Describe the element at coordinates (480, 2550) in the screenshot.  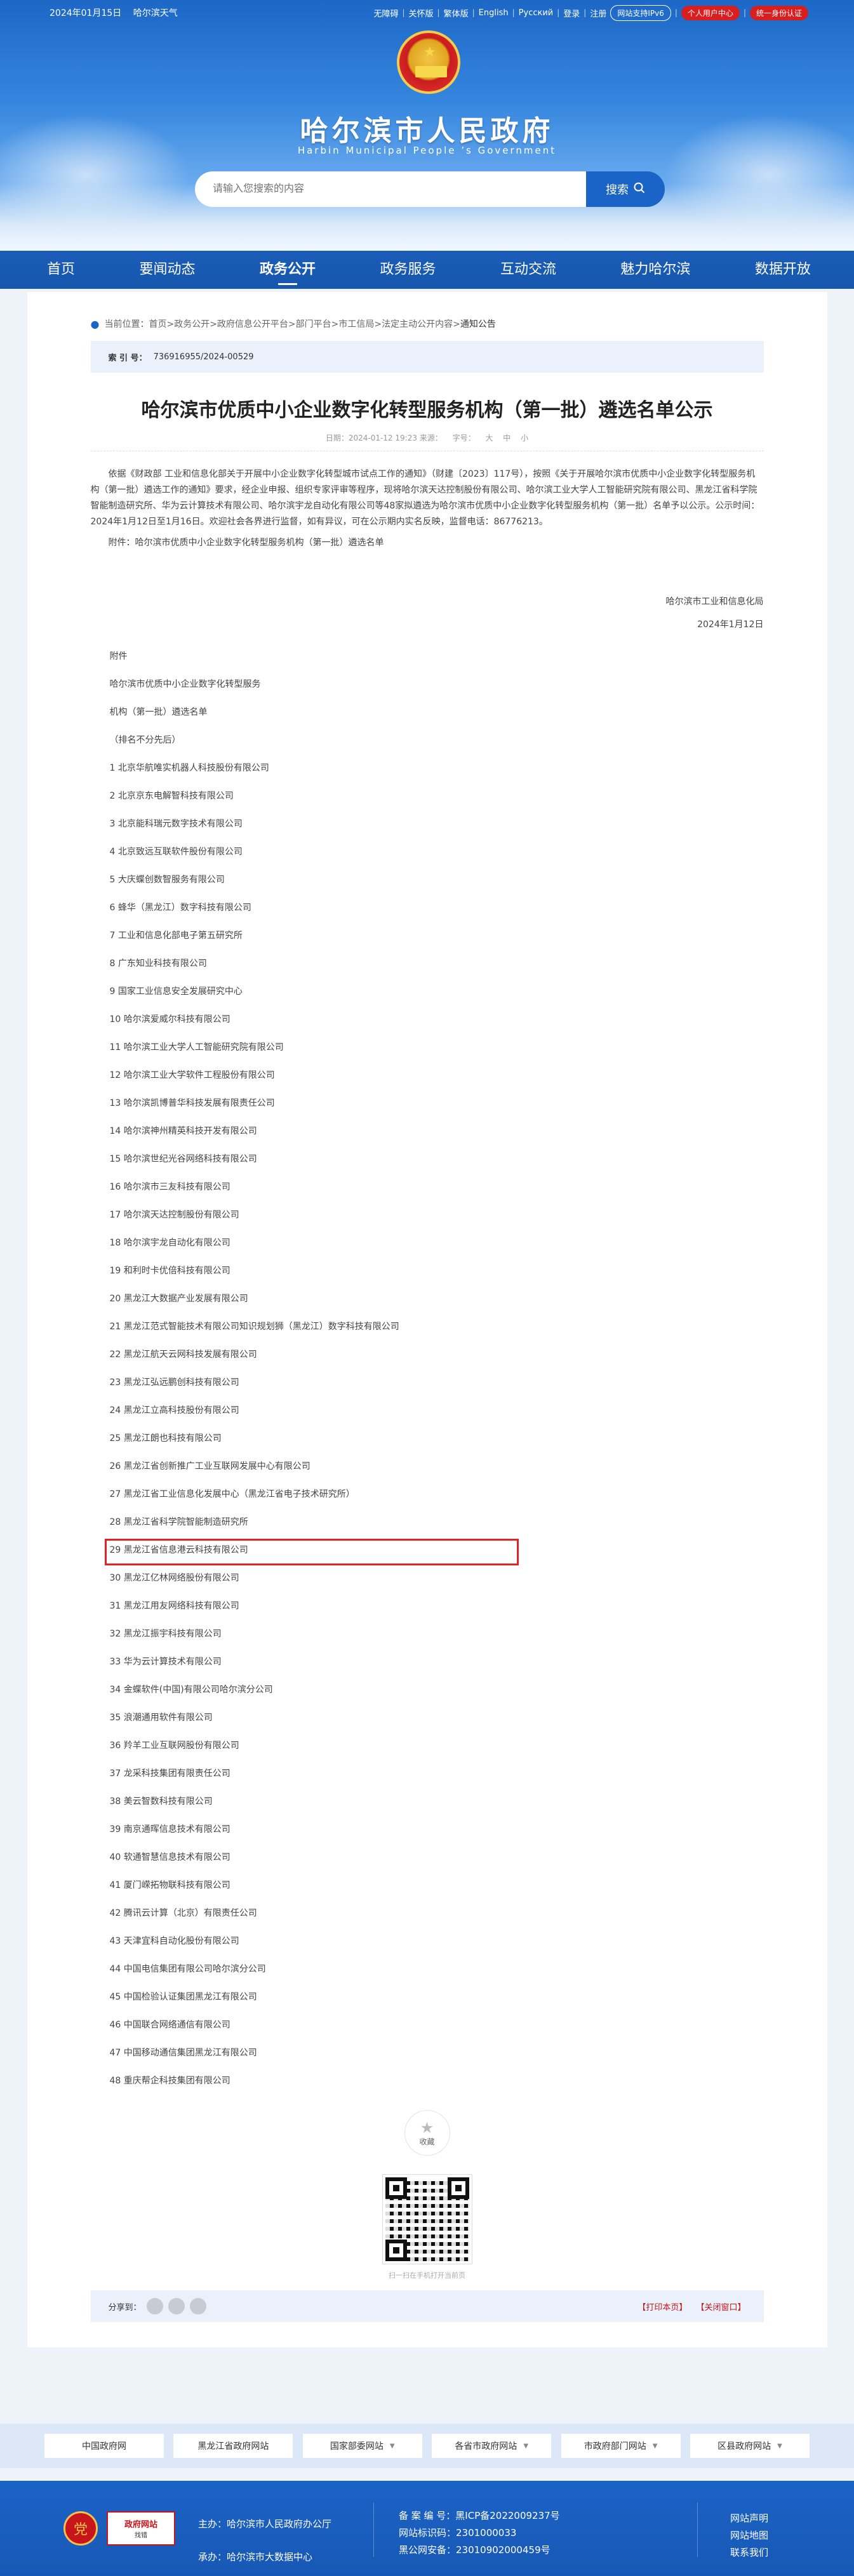
I see `police-record: 黑公网安备：23010902000459号` at that location.